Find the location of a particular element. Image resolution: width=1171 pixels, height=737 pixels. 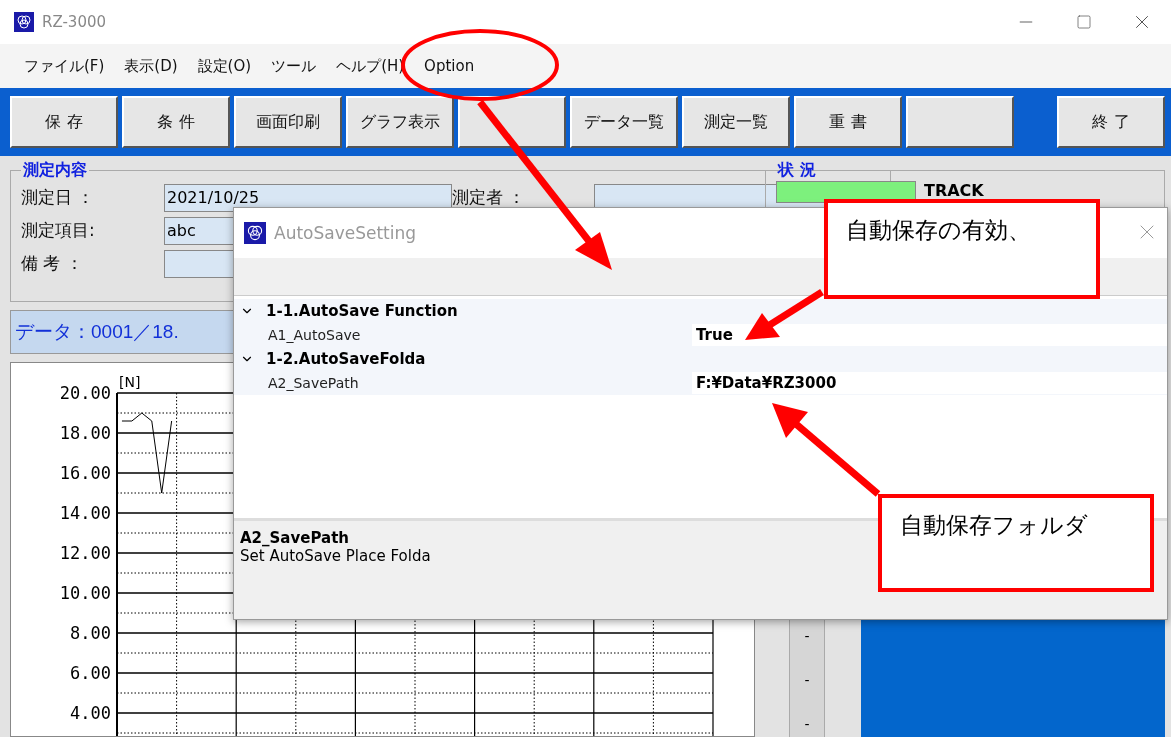

description-text: Set AutoSave Place Folda is located at coordinates (336, 556).